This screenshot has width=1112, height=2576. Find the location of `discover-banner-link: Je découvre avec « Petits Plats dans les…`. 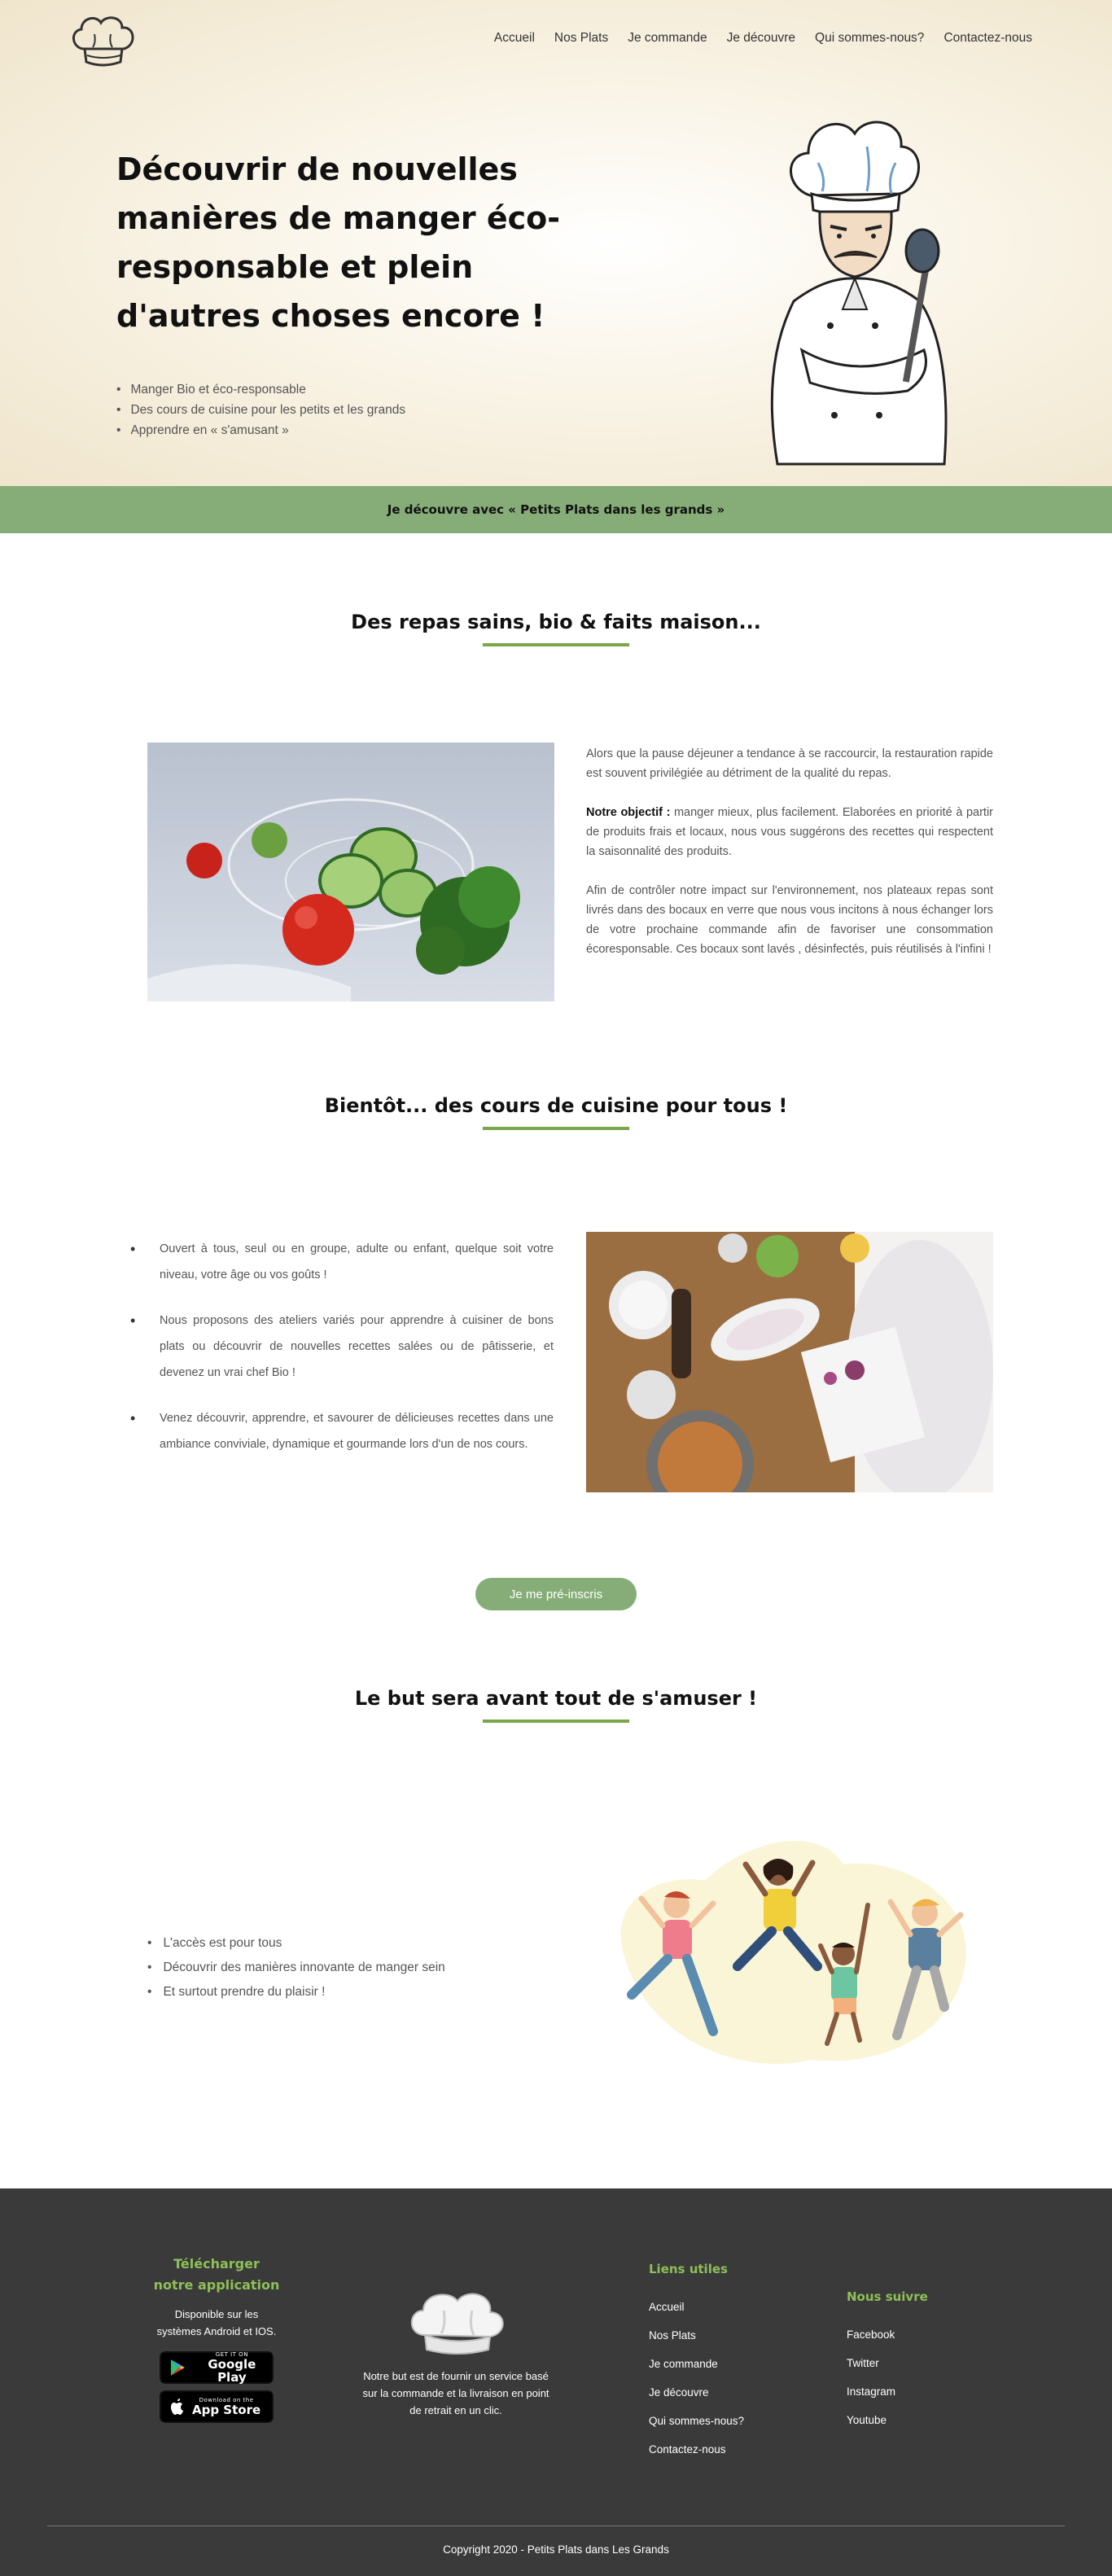

discover-banner-link: Je découvre avec « Petits Plats dans les… is located at coordinates (556, 509).